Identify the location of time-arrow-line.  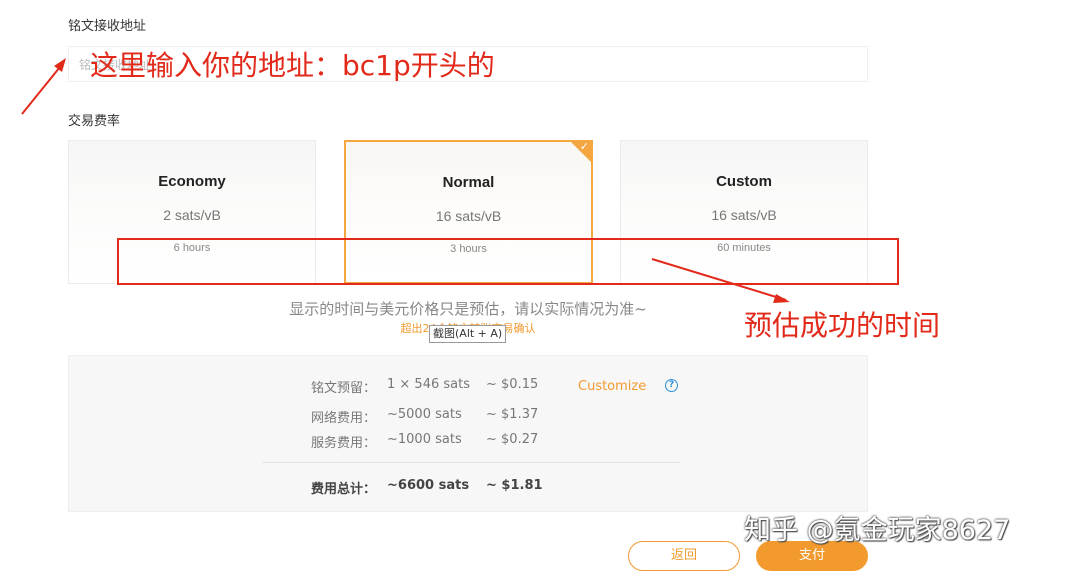
(719, 279).